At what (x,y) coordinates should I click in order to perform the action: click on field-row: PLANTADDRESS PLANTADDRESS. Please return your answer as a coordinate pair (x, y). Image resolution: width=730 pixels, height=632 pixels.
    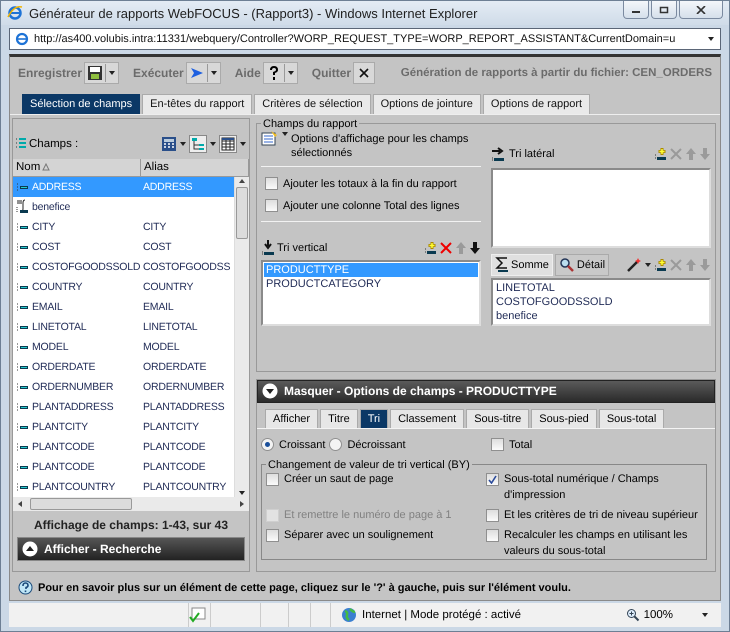
    Looking at the image, I should click on (123, 406).